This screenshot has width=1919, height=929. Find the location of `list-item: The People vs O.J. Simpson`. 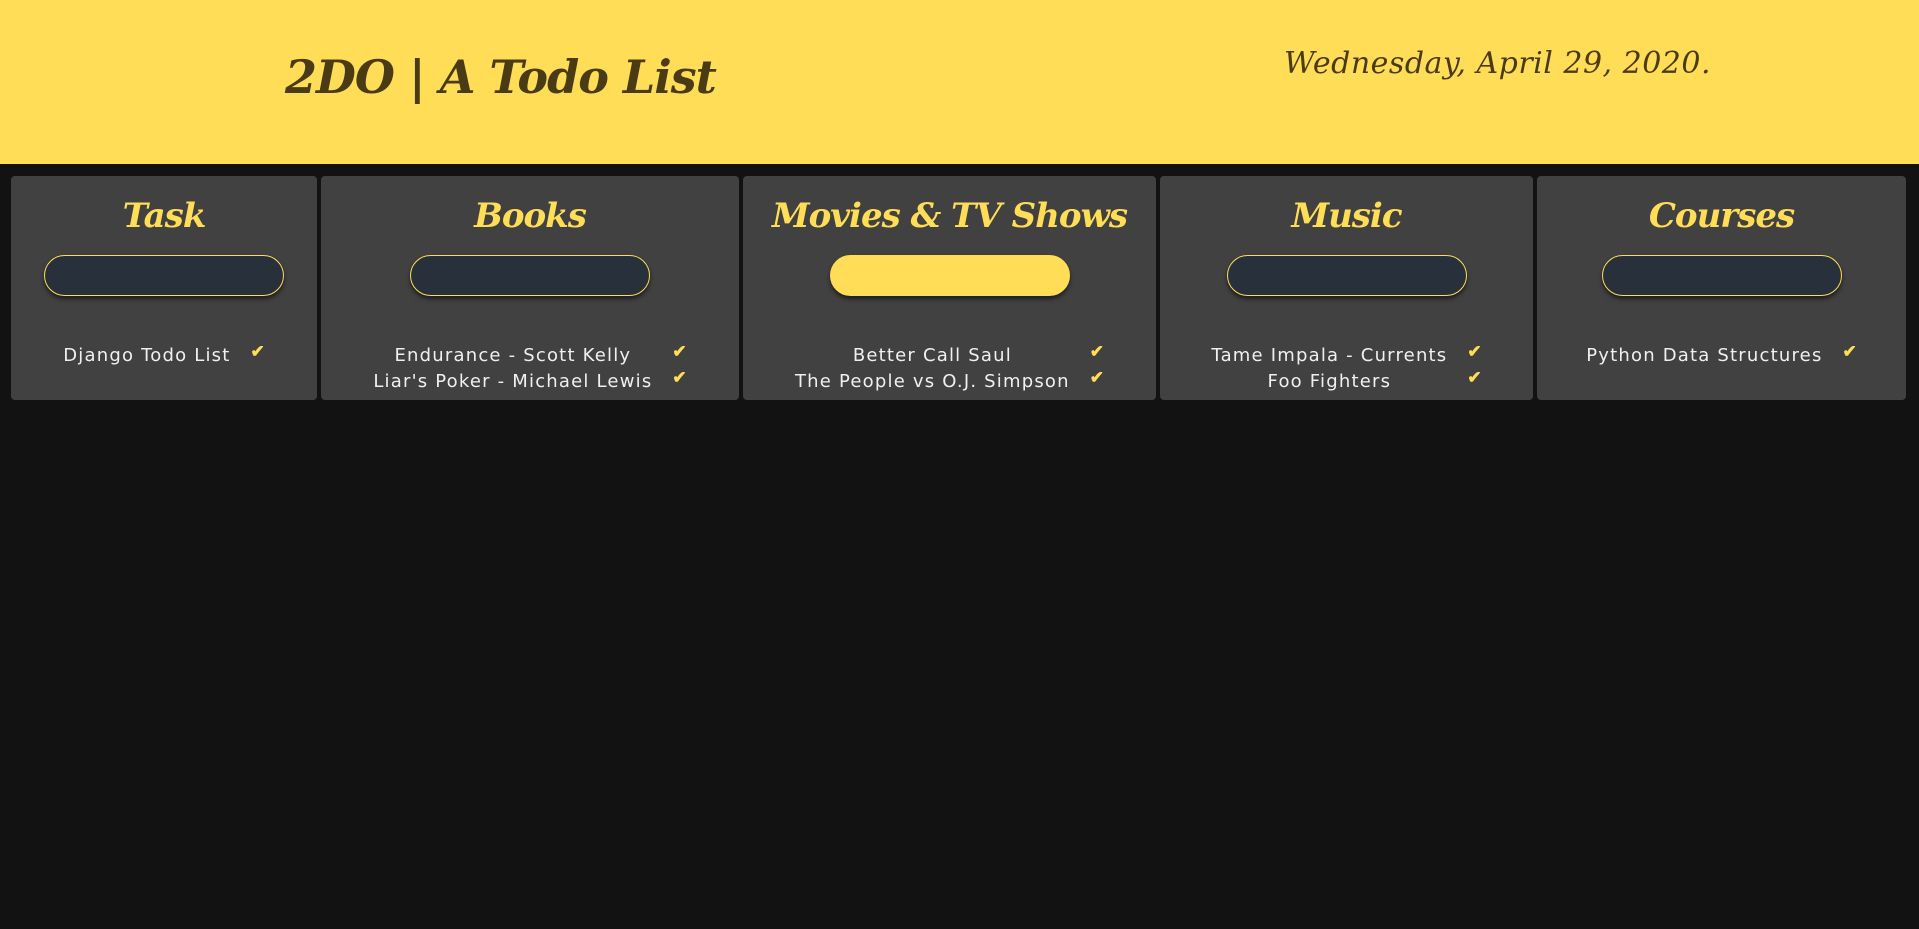

list-item: The People vs O.J. Simpson is located at coordinates (932, 381).